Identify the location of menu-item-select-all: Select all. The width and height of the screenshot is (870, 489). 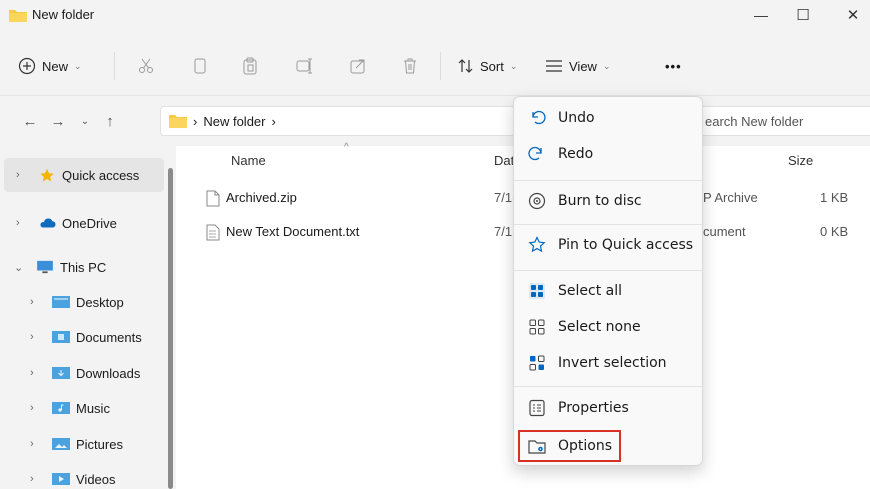
(608, 291).